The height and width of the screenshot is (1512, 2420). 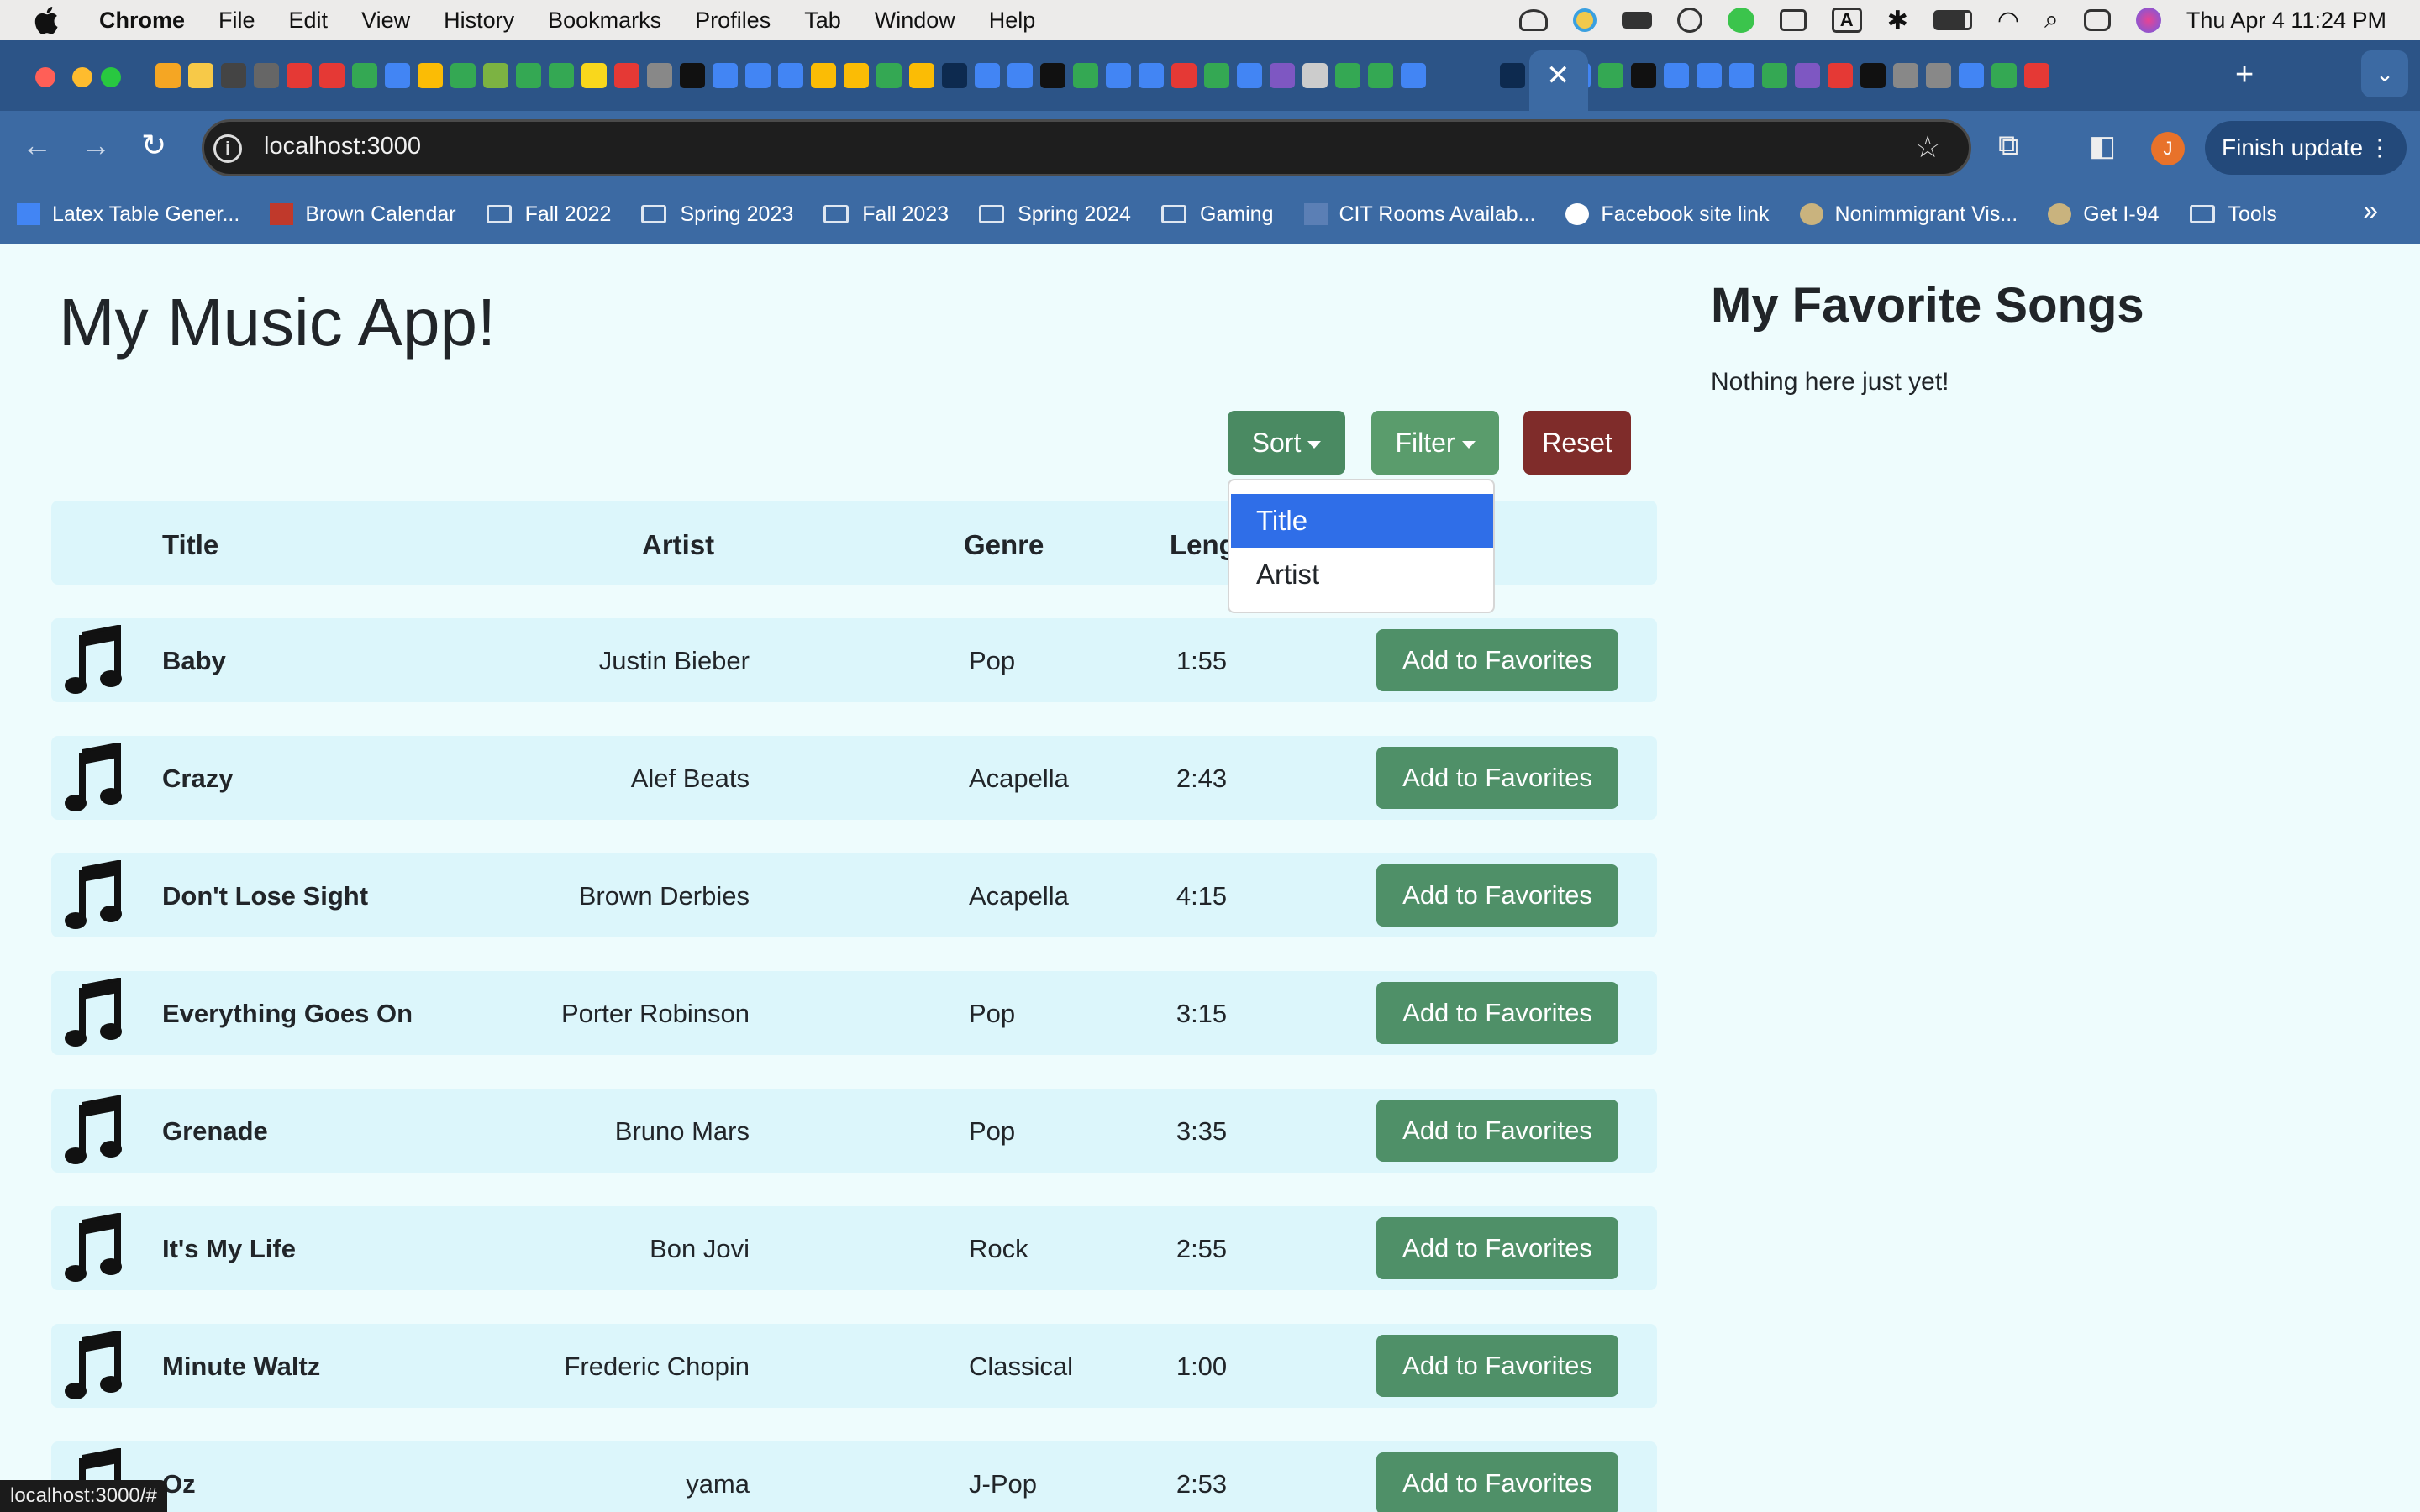 What do you see at coordinates (142, 21) in the screenshot?
I see `menu-app-chrome: Chrome` at bounding box center [142, 21].